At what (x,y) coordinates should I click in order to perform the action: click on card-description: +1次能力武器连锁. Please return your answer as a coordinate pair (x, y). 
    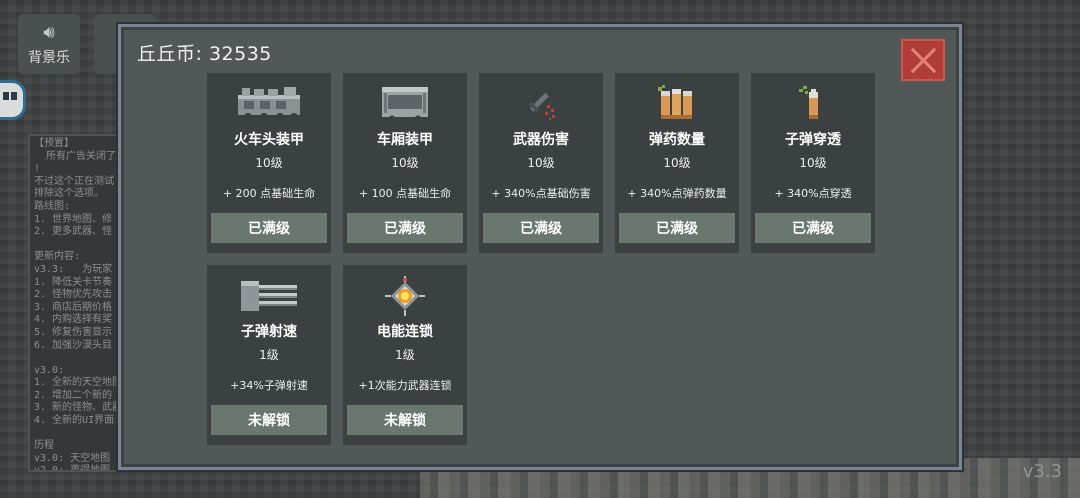
    Looking at the image, I should click on (405, 385).